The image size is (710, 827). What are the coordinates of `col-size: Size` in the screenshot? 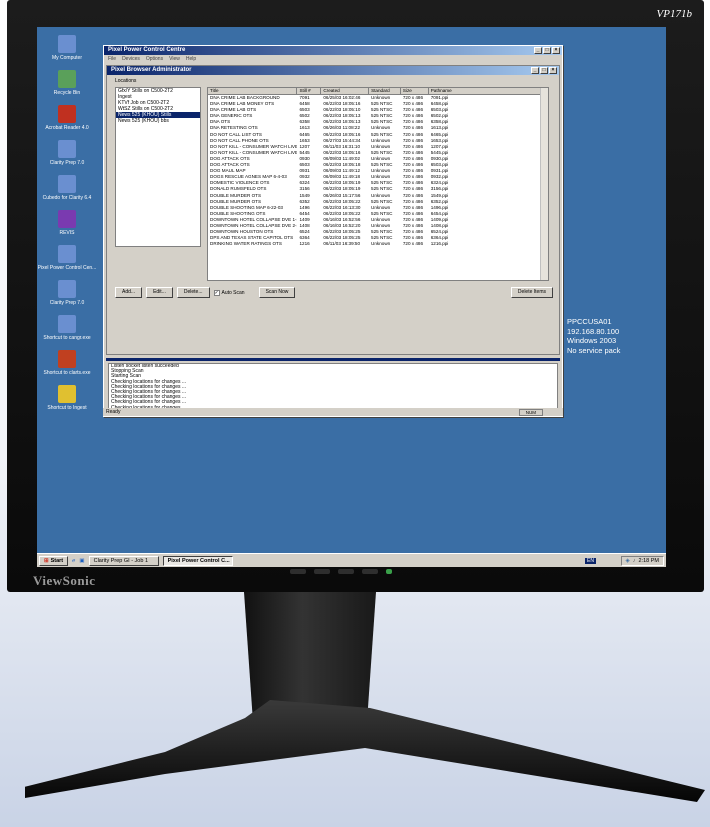 It's located at (415, 91).